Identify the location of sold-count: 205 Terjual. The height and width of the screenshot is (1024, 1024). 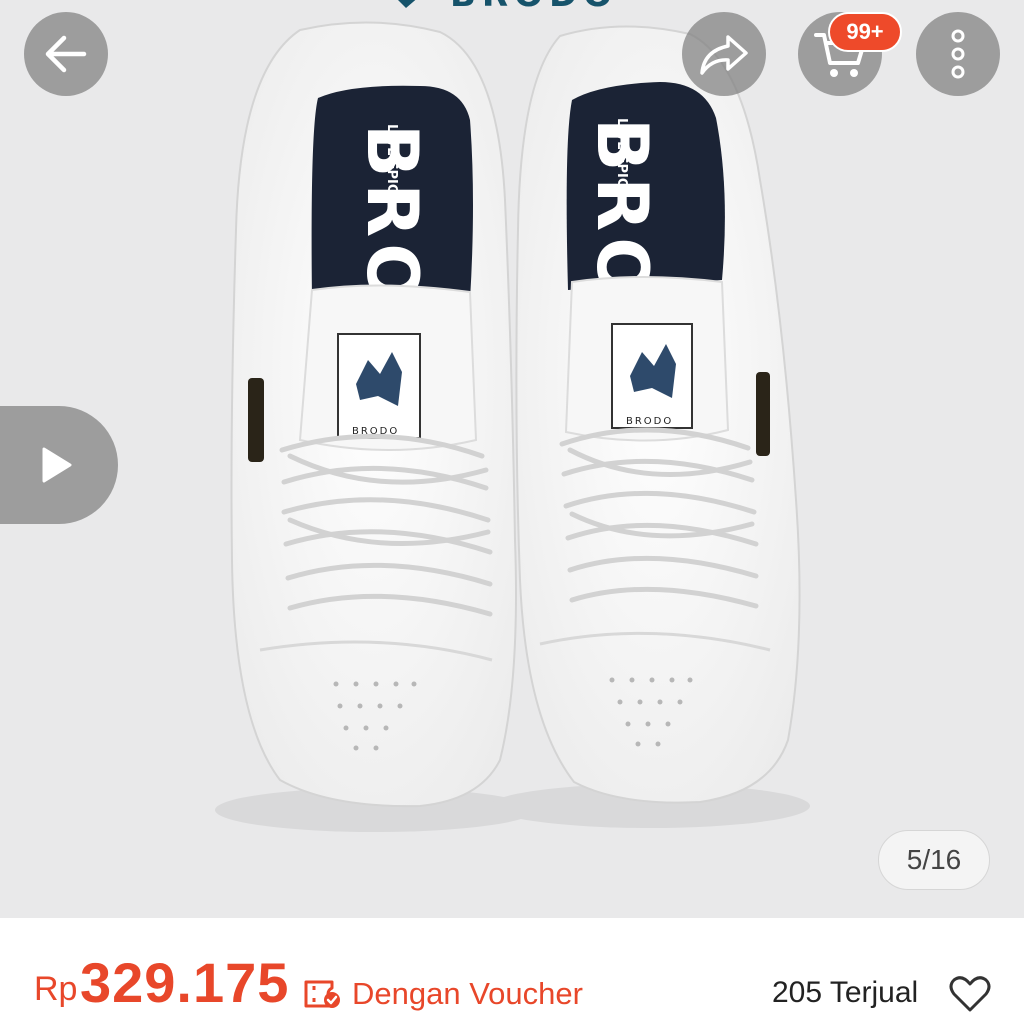
(845, 992).